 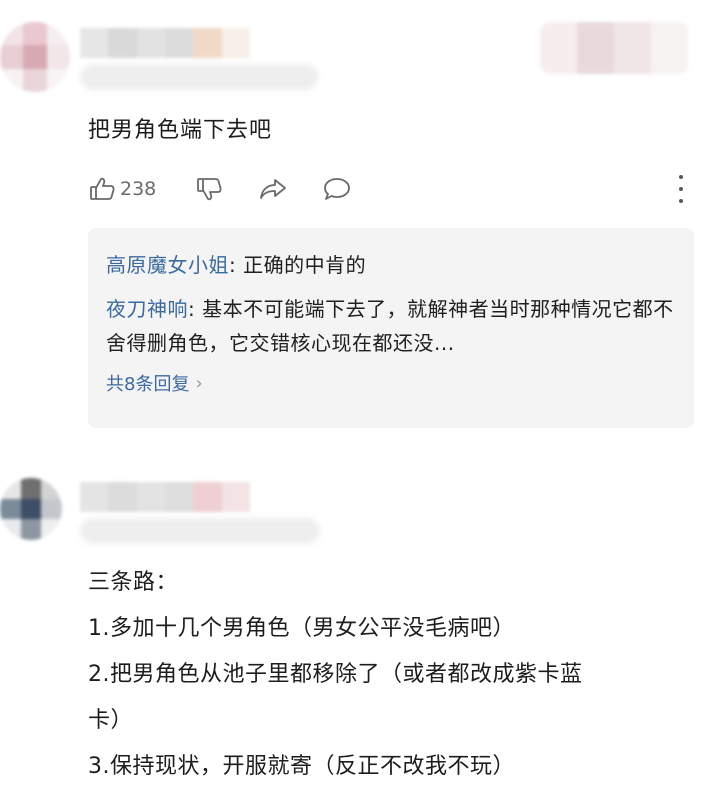 I want to click on reply-button, so click(x=337, y=189).